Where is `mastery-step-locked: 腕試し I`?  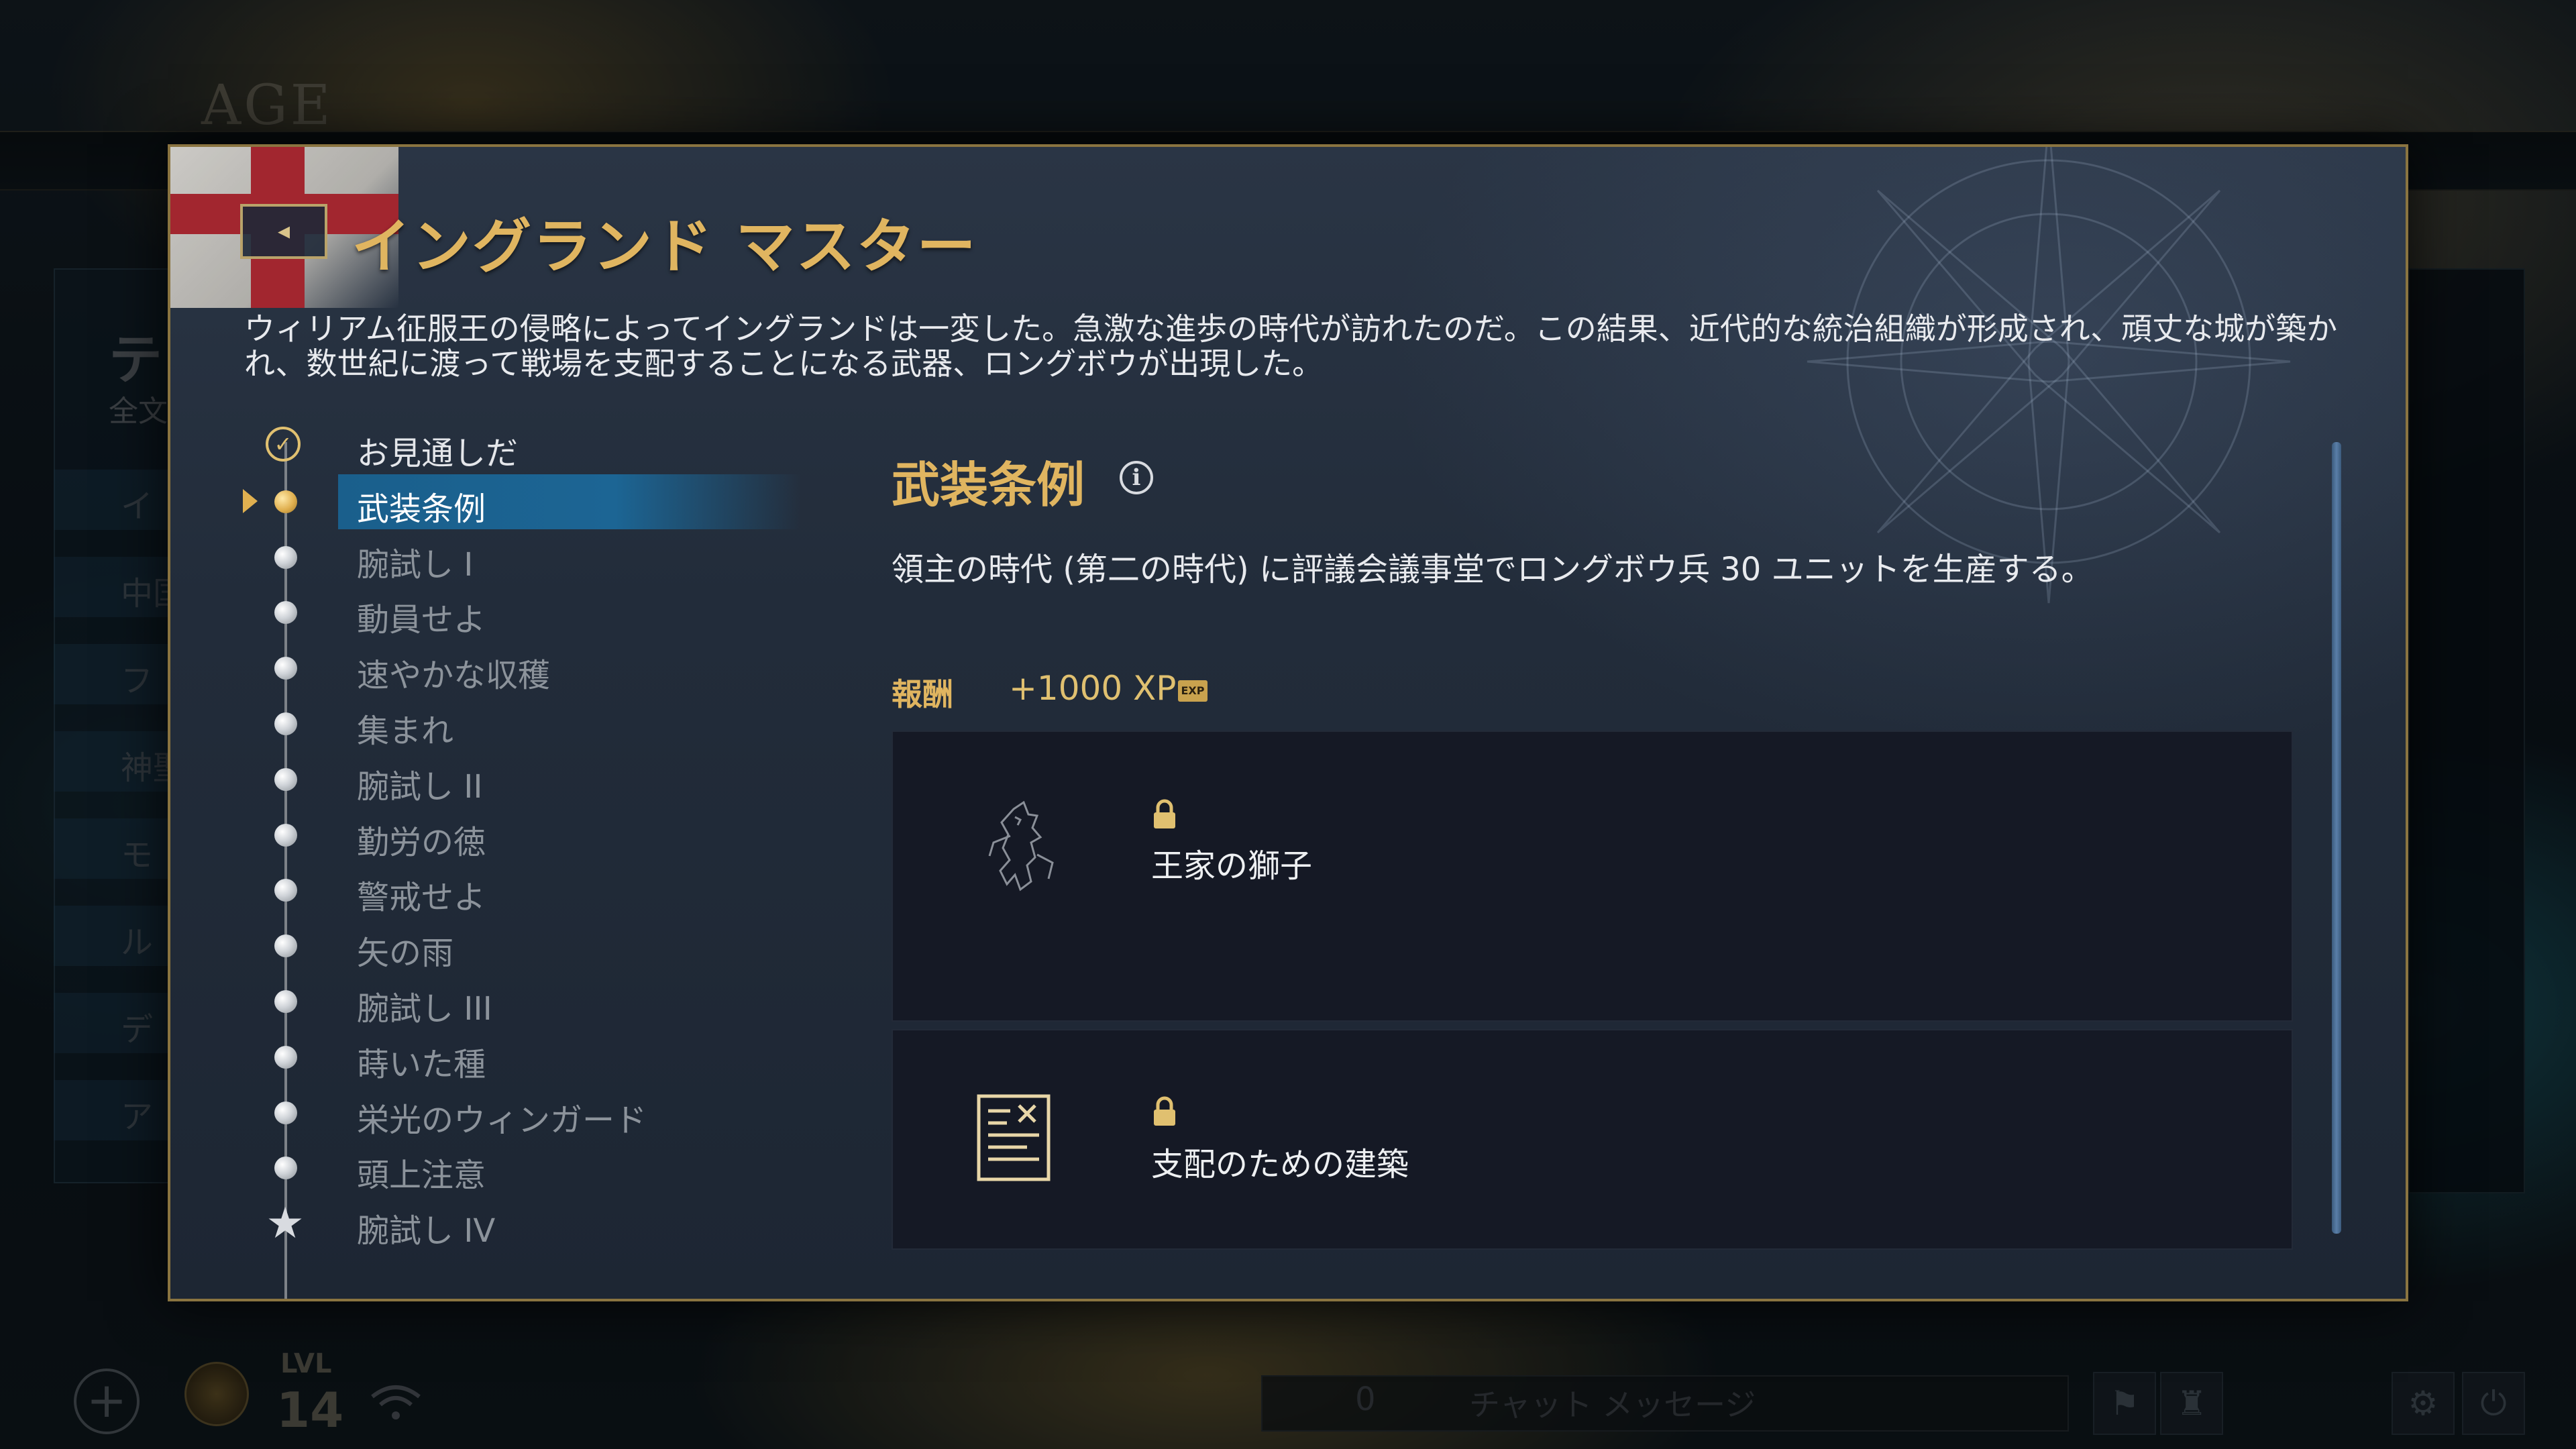
mastery-step-locked: 腕試し I is located at coordinates (505, 557).